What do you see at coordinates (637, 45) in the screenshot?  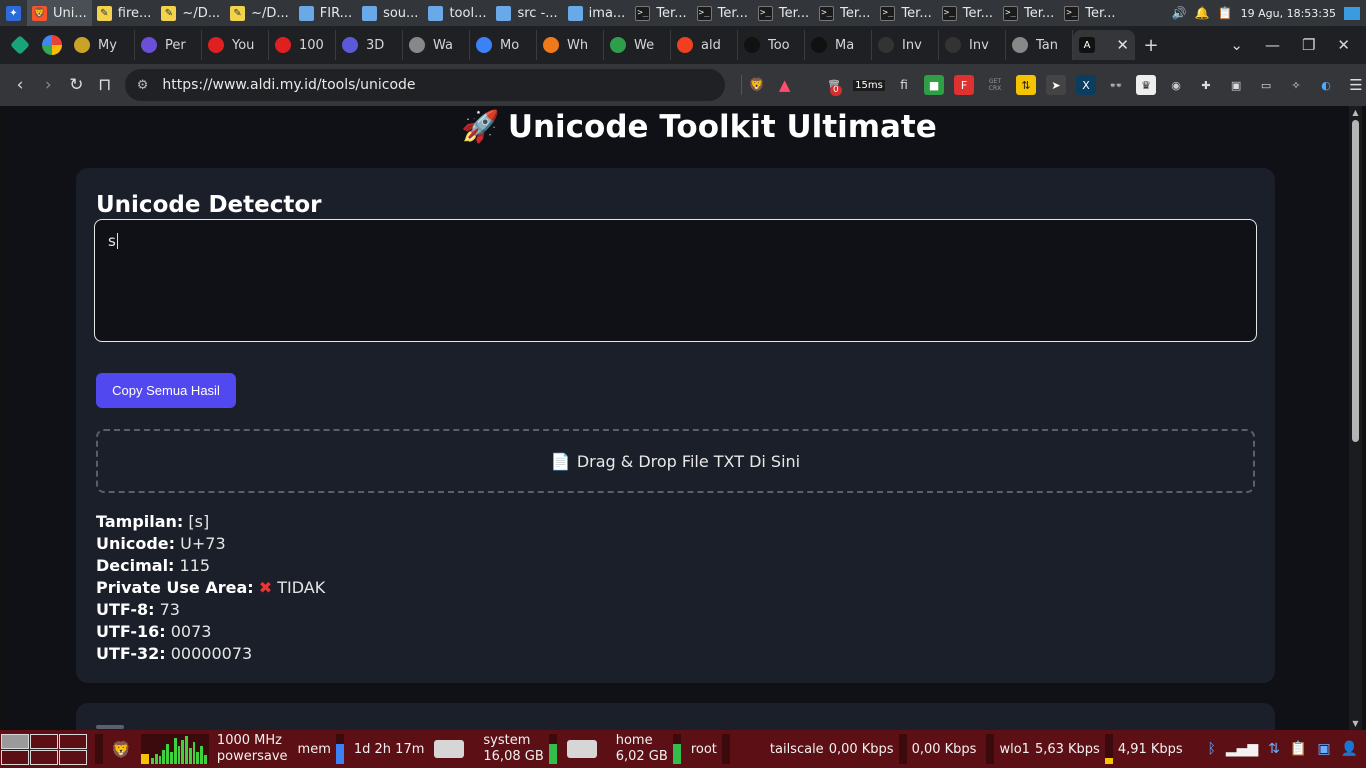 I see `browser-tab: We` at bounding box center [637, 45].